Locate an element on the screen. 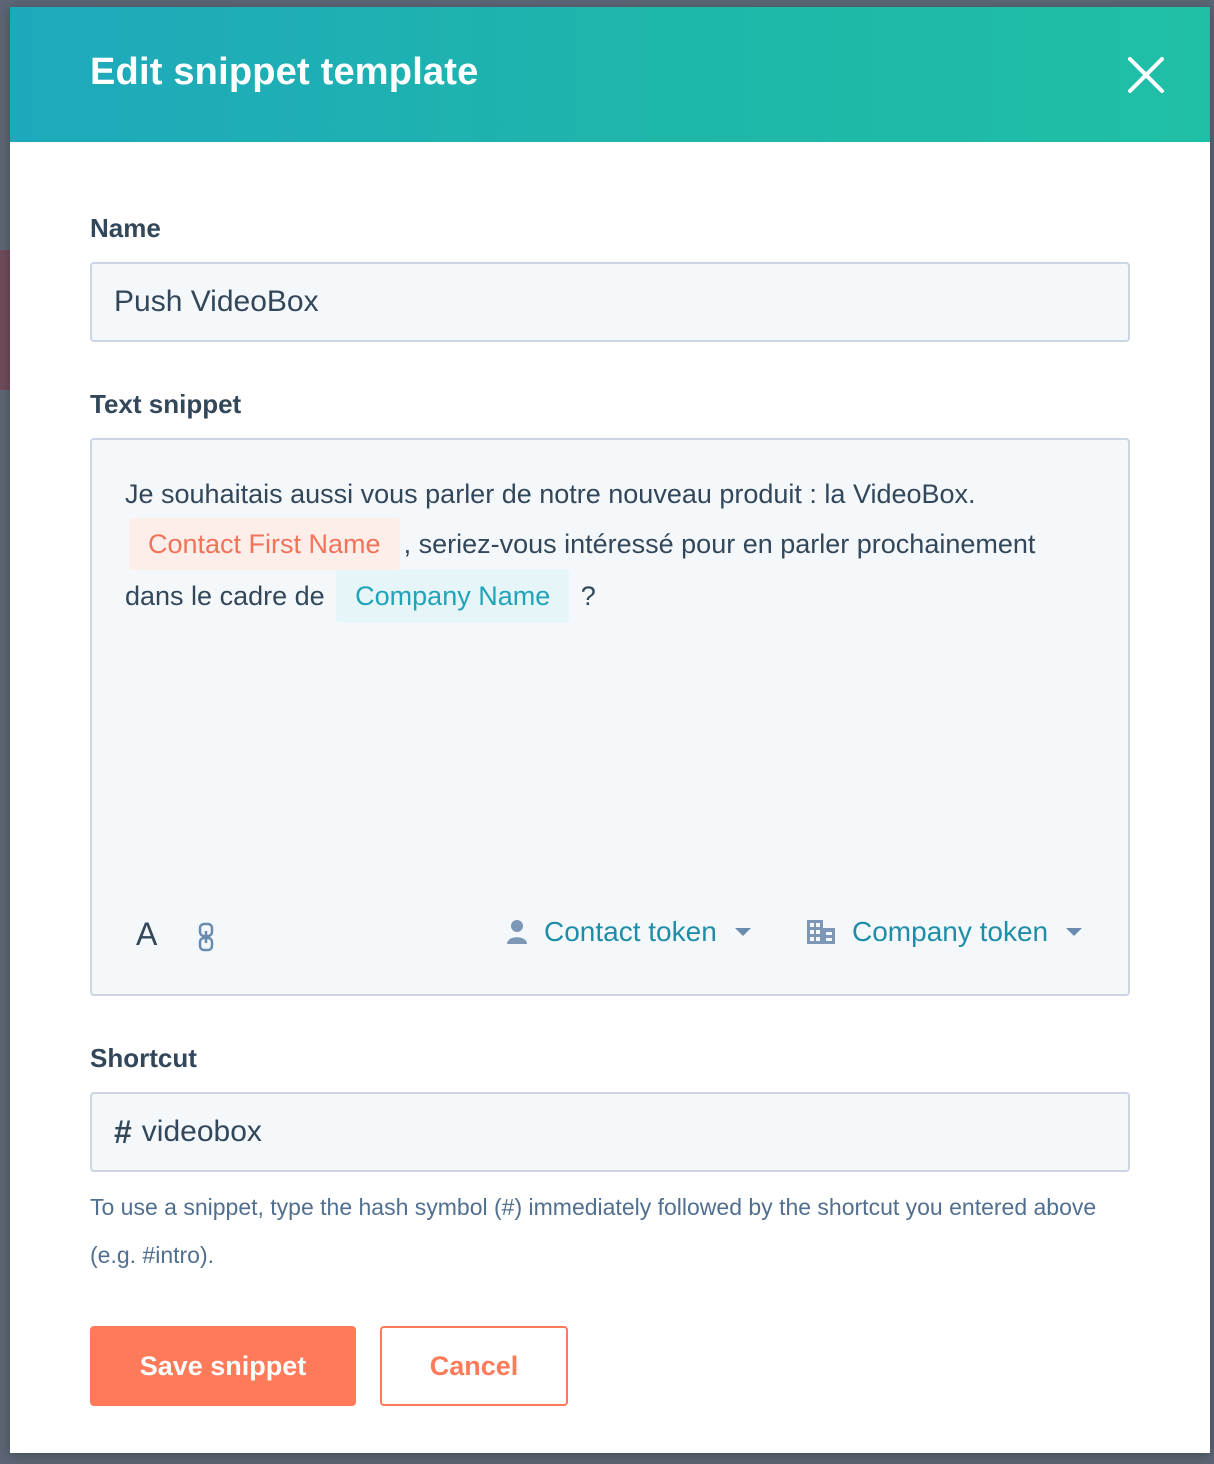  close-button is located at coordinates (1146, 75).